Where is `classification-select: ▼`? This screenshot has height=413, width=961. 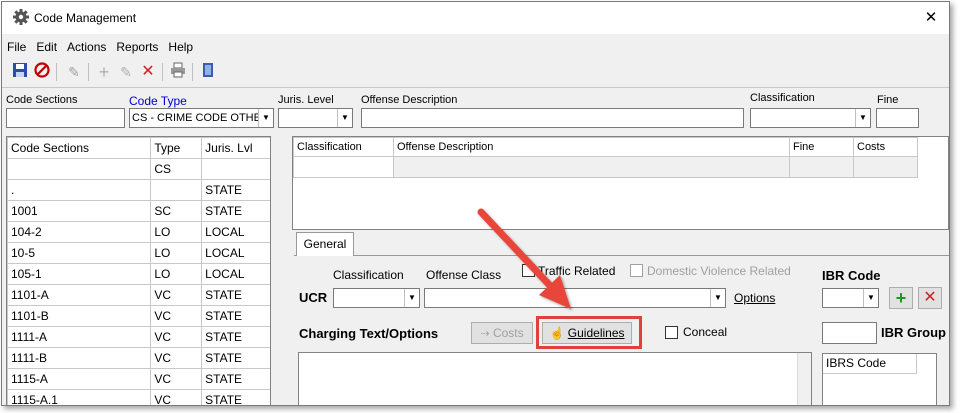
classification-select: ▼ is located at coordinates (810, 118).